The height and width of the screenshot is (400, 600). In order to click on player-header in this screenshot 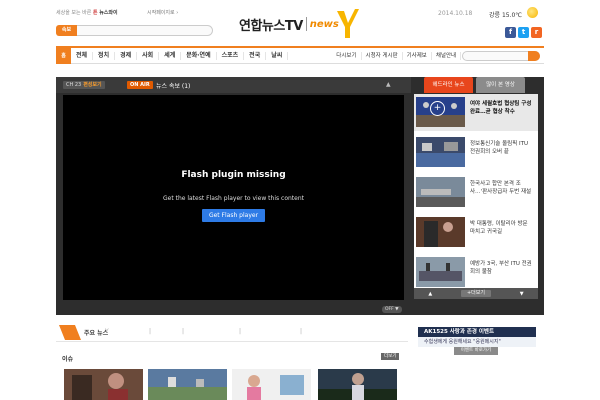, I will do `click(233, 85)`.